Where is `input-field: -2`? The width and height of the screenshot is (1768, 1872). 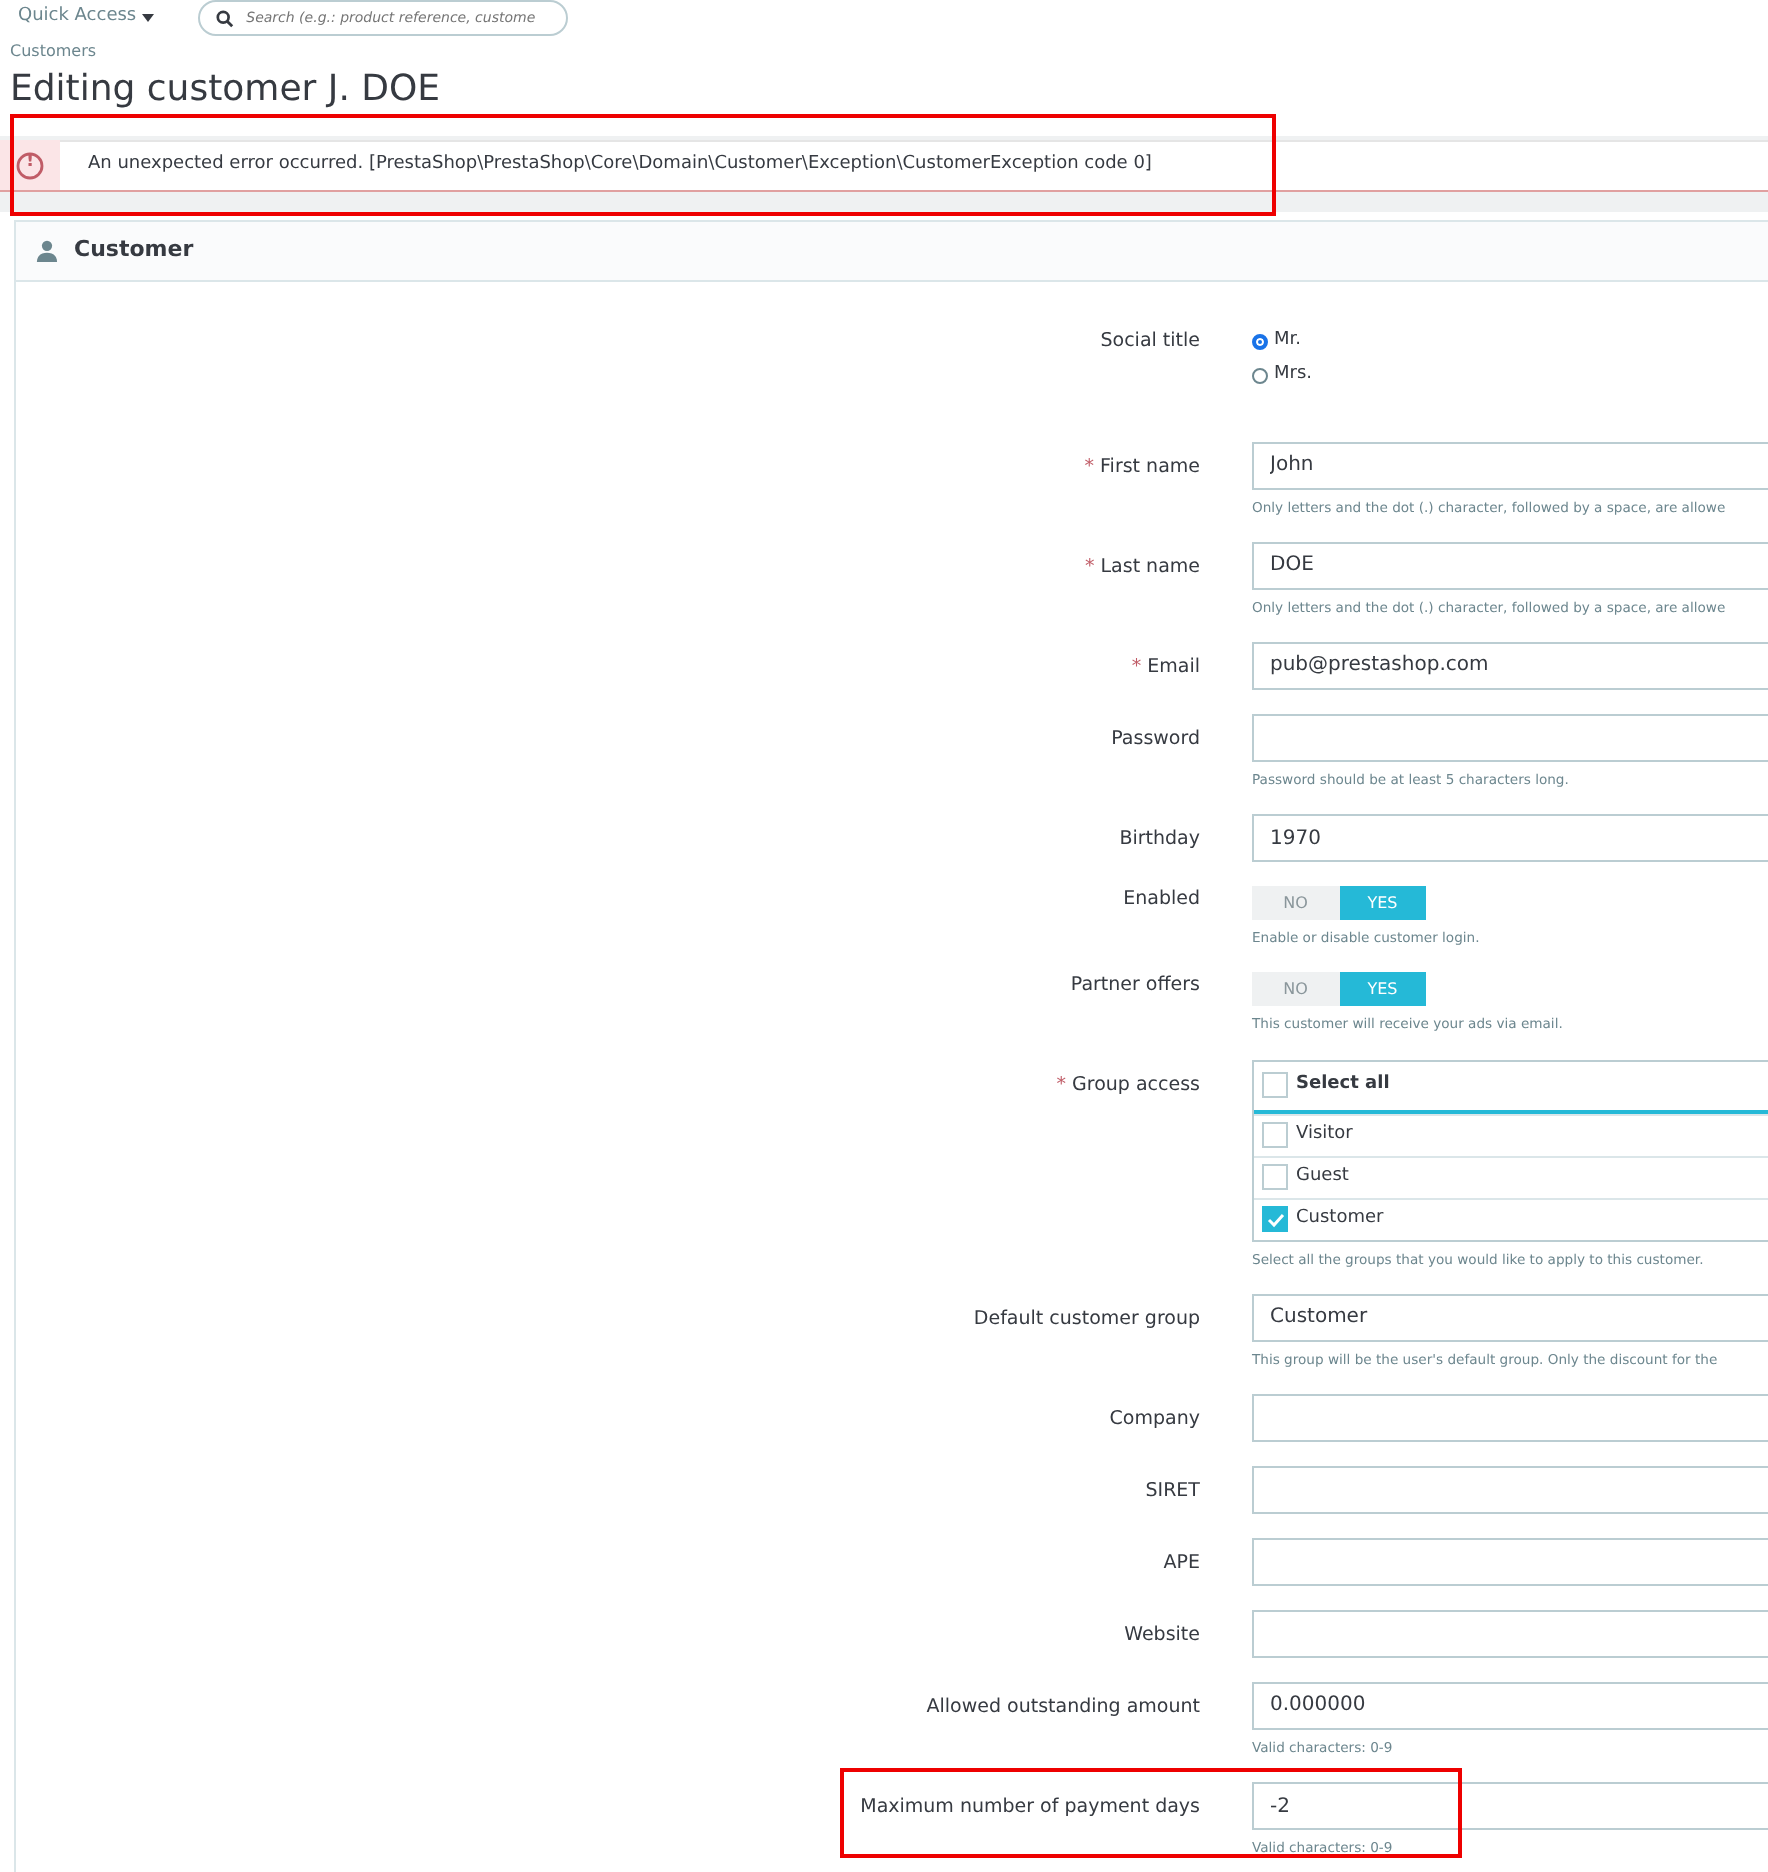 input-field: -2 is located at coordinates (1510, 1806).